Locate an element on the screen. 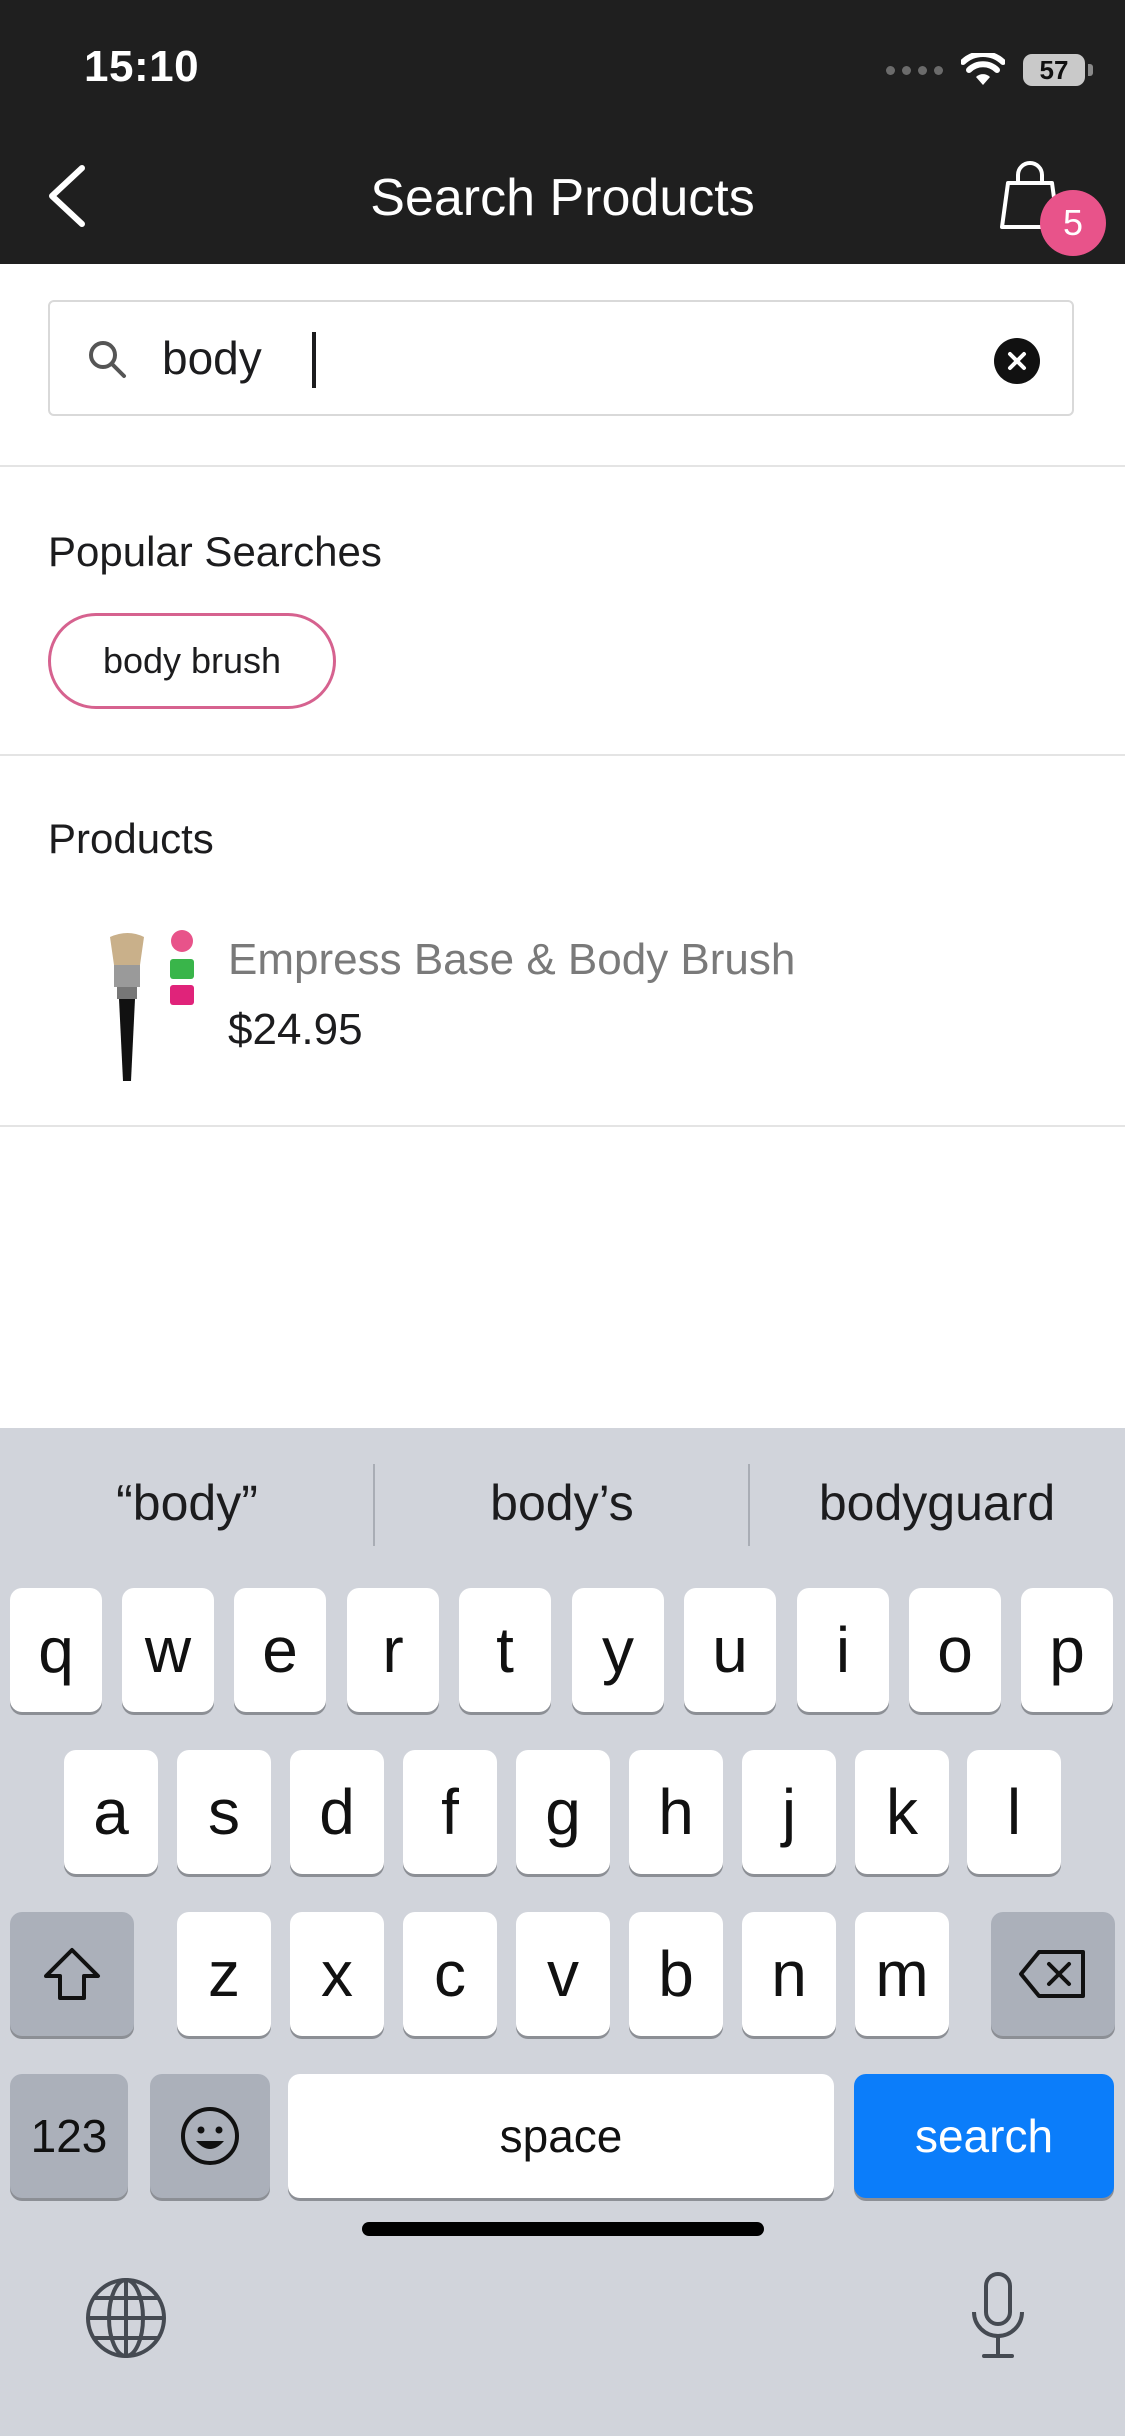 Image resolution: width=1125 pixels, height=2436 pixels. close-icon is located at coordinates (1017, 361).